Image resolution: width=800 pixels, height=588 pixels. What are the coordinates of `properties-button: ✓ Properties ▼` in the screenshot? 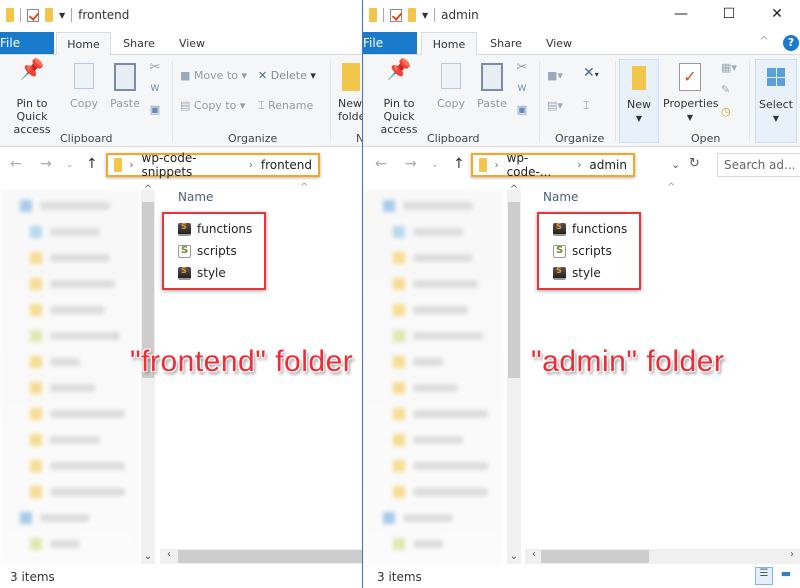 It's located at (691, 93).